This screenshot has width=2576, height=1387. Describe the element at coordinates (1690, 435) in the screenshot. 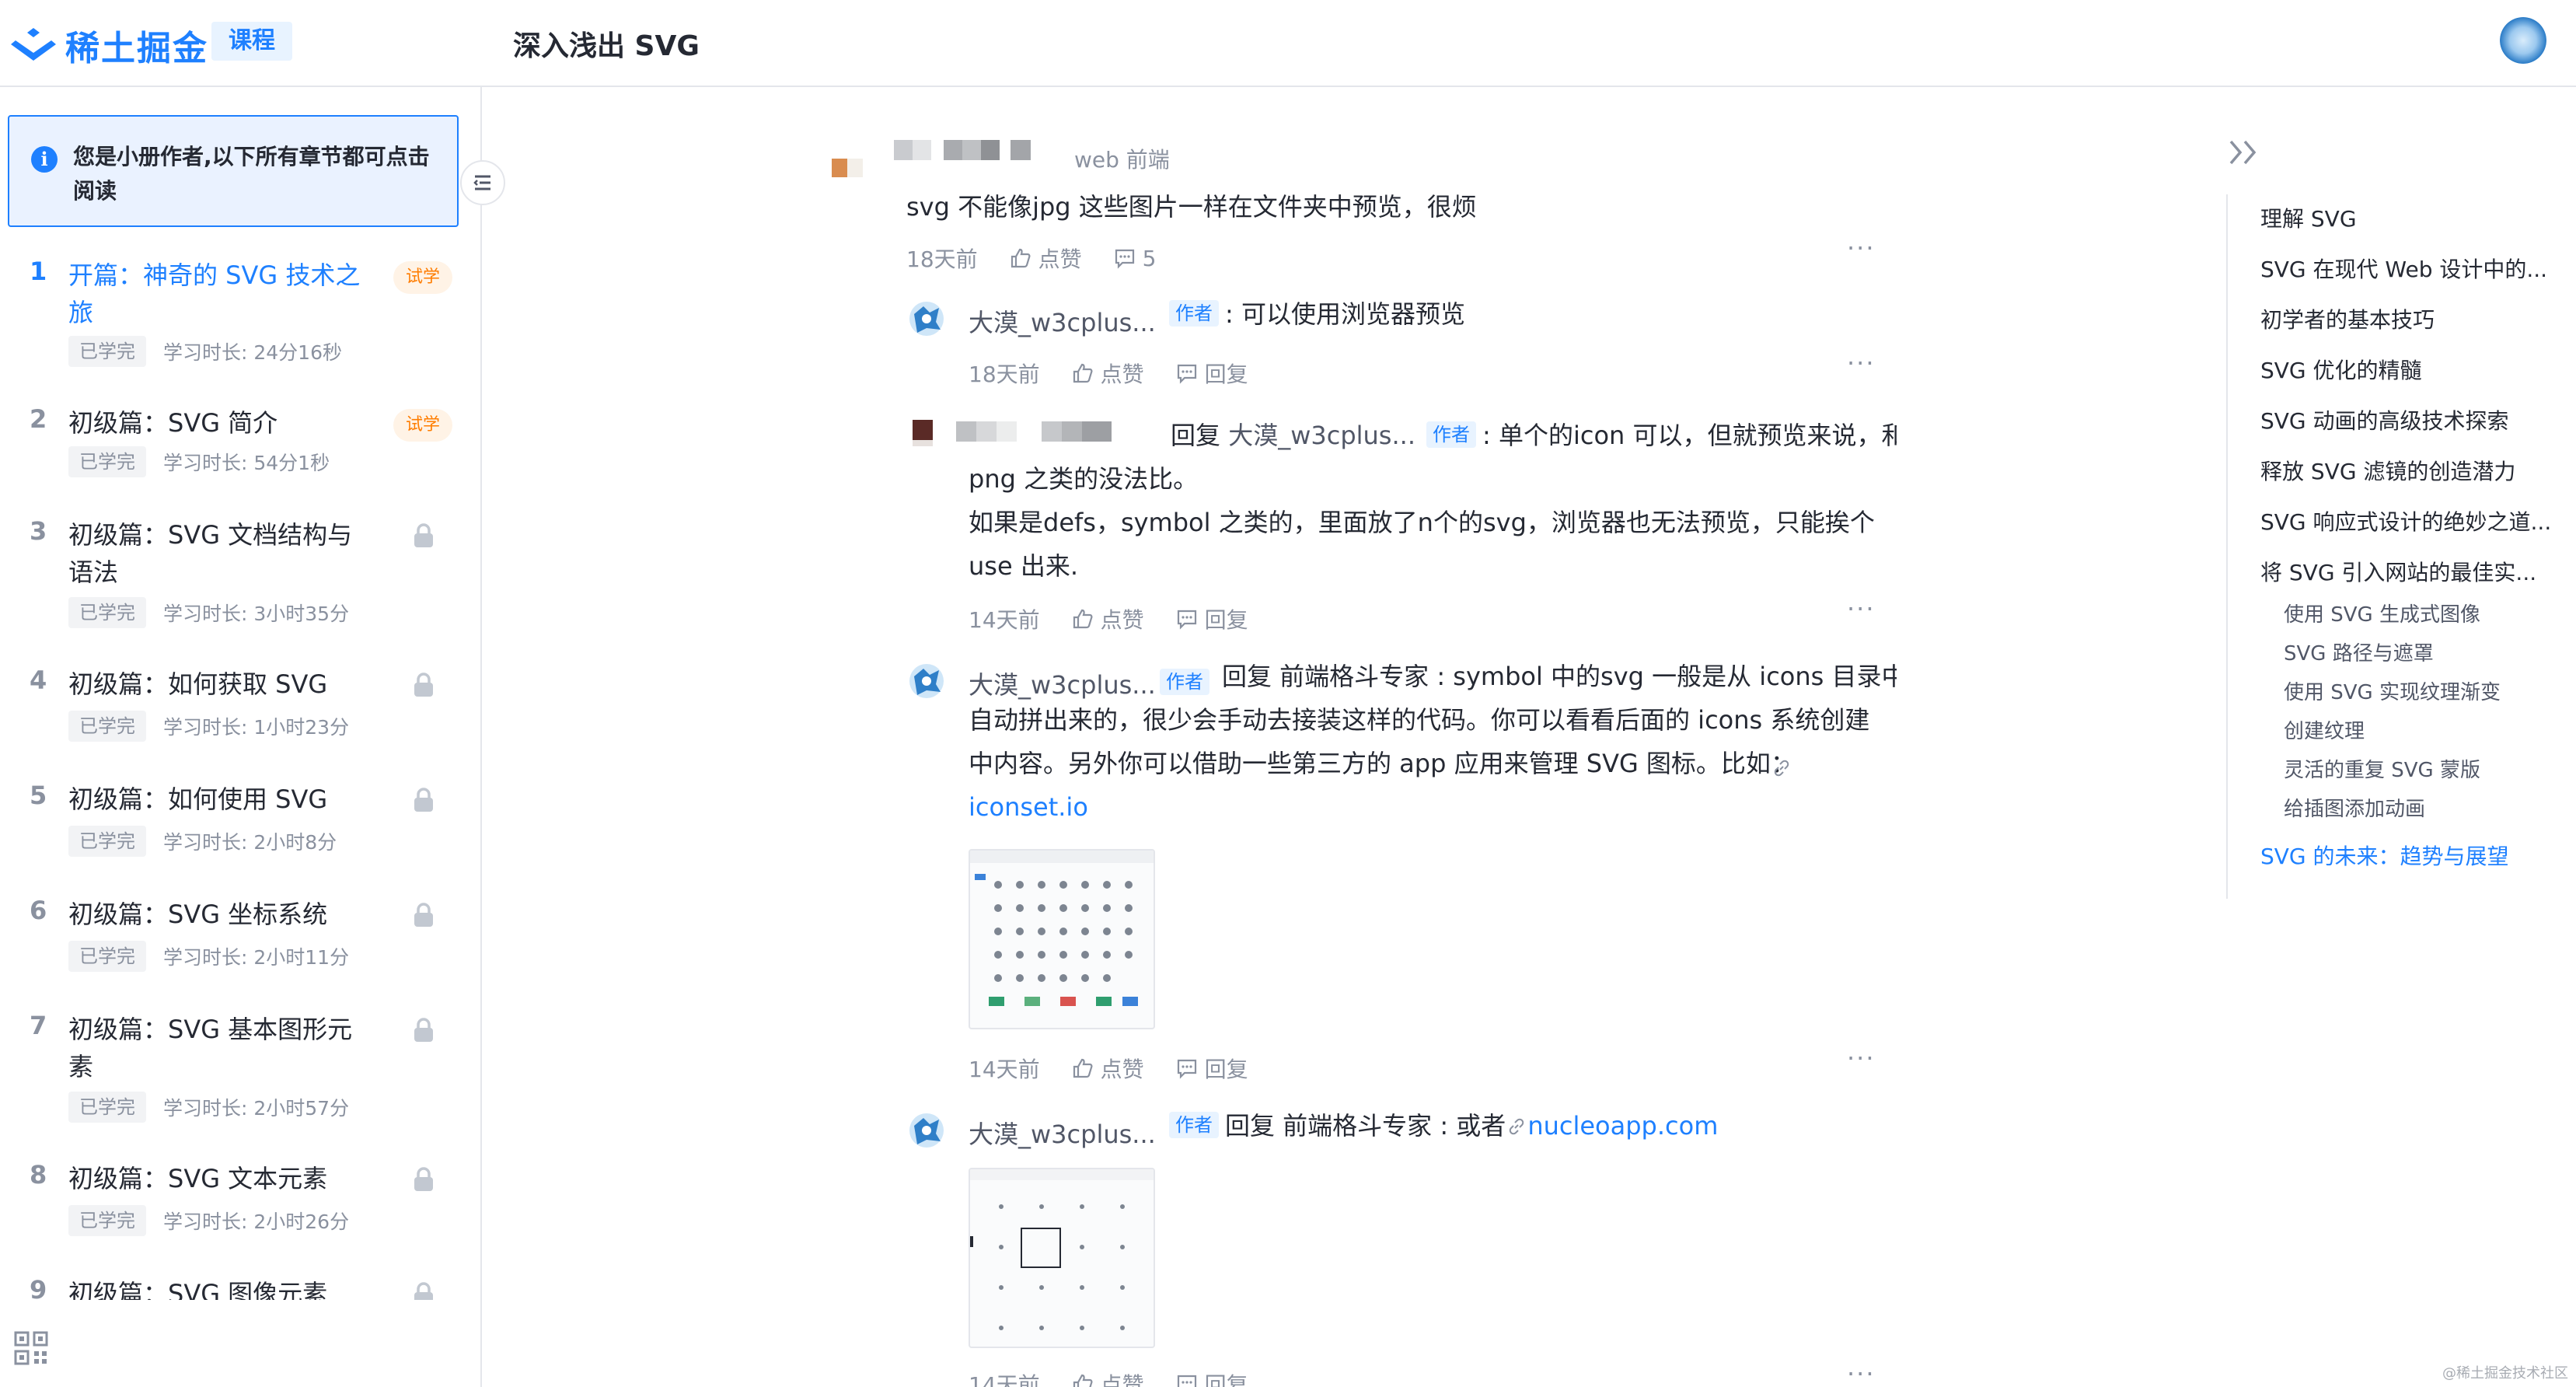

I see `reply-text-line1: : 单个的icon 可以，但就预览来说，和` at that location.